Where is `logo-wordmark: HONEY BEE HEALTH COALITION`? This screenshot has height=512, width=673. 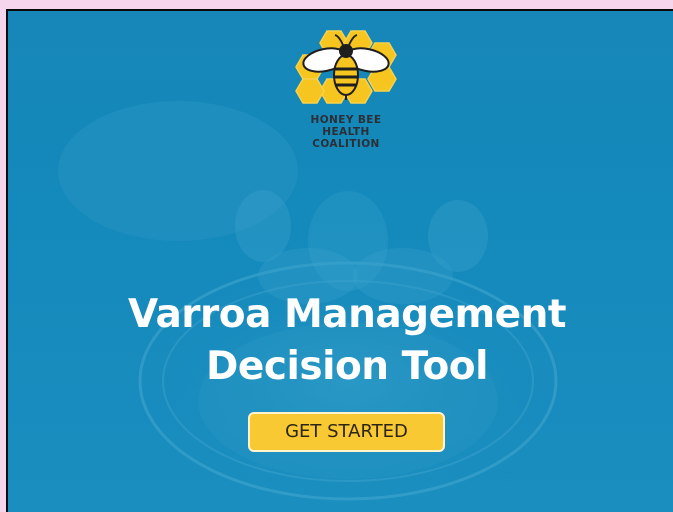
logo-wordmark: HONEY BEE HEALTH COALITION is located at coordinates (346, 132).